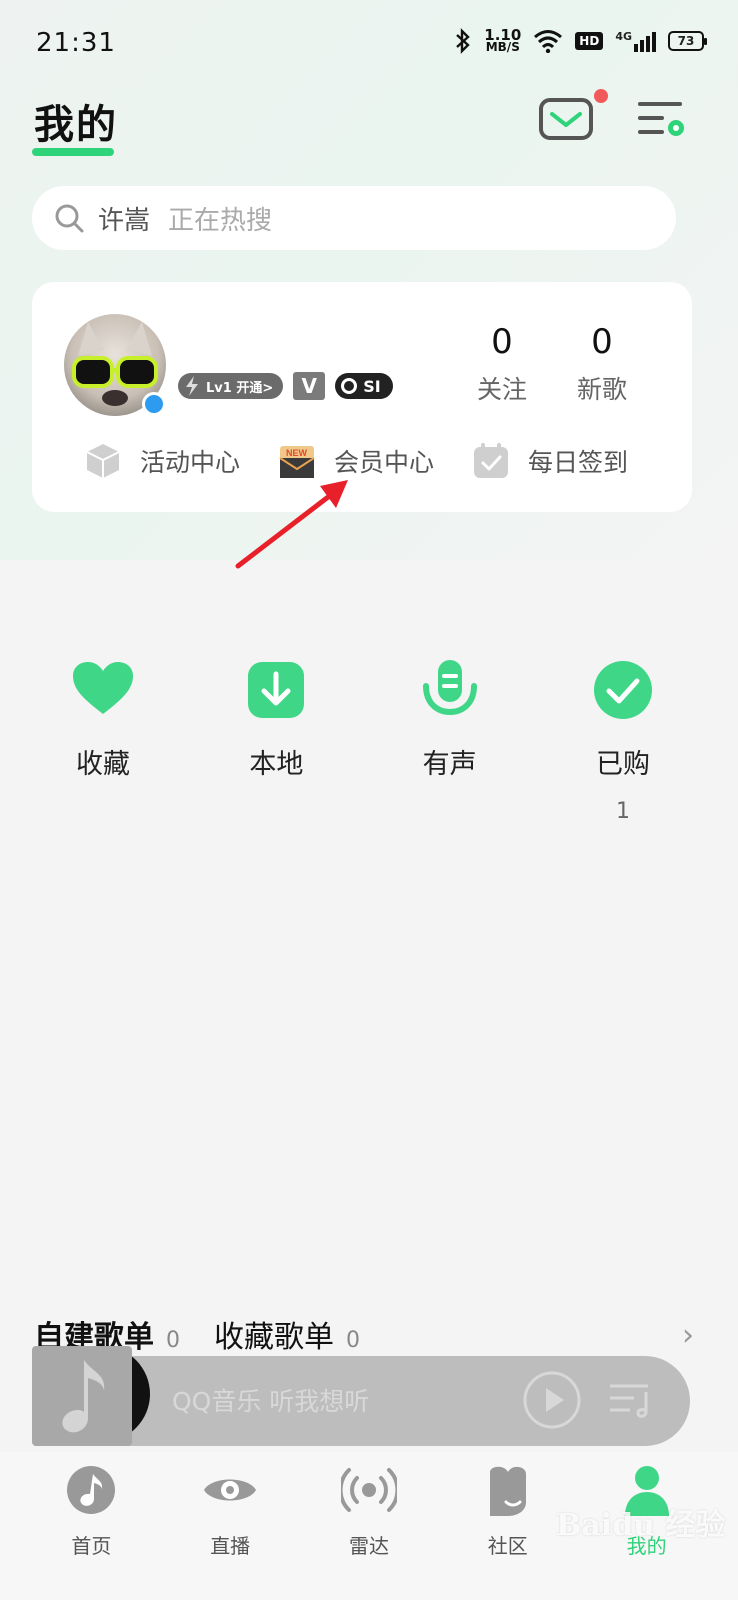 This screenshot has height=1600, width=738. I want to click on eye-icon, so click(230, 1490).